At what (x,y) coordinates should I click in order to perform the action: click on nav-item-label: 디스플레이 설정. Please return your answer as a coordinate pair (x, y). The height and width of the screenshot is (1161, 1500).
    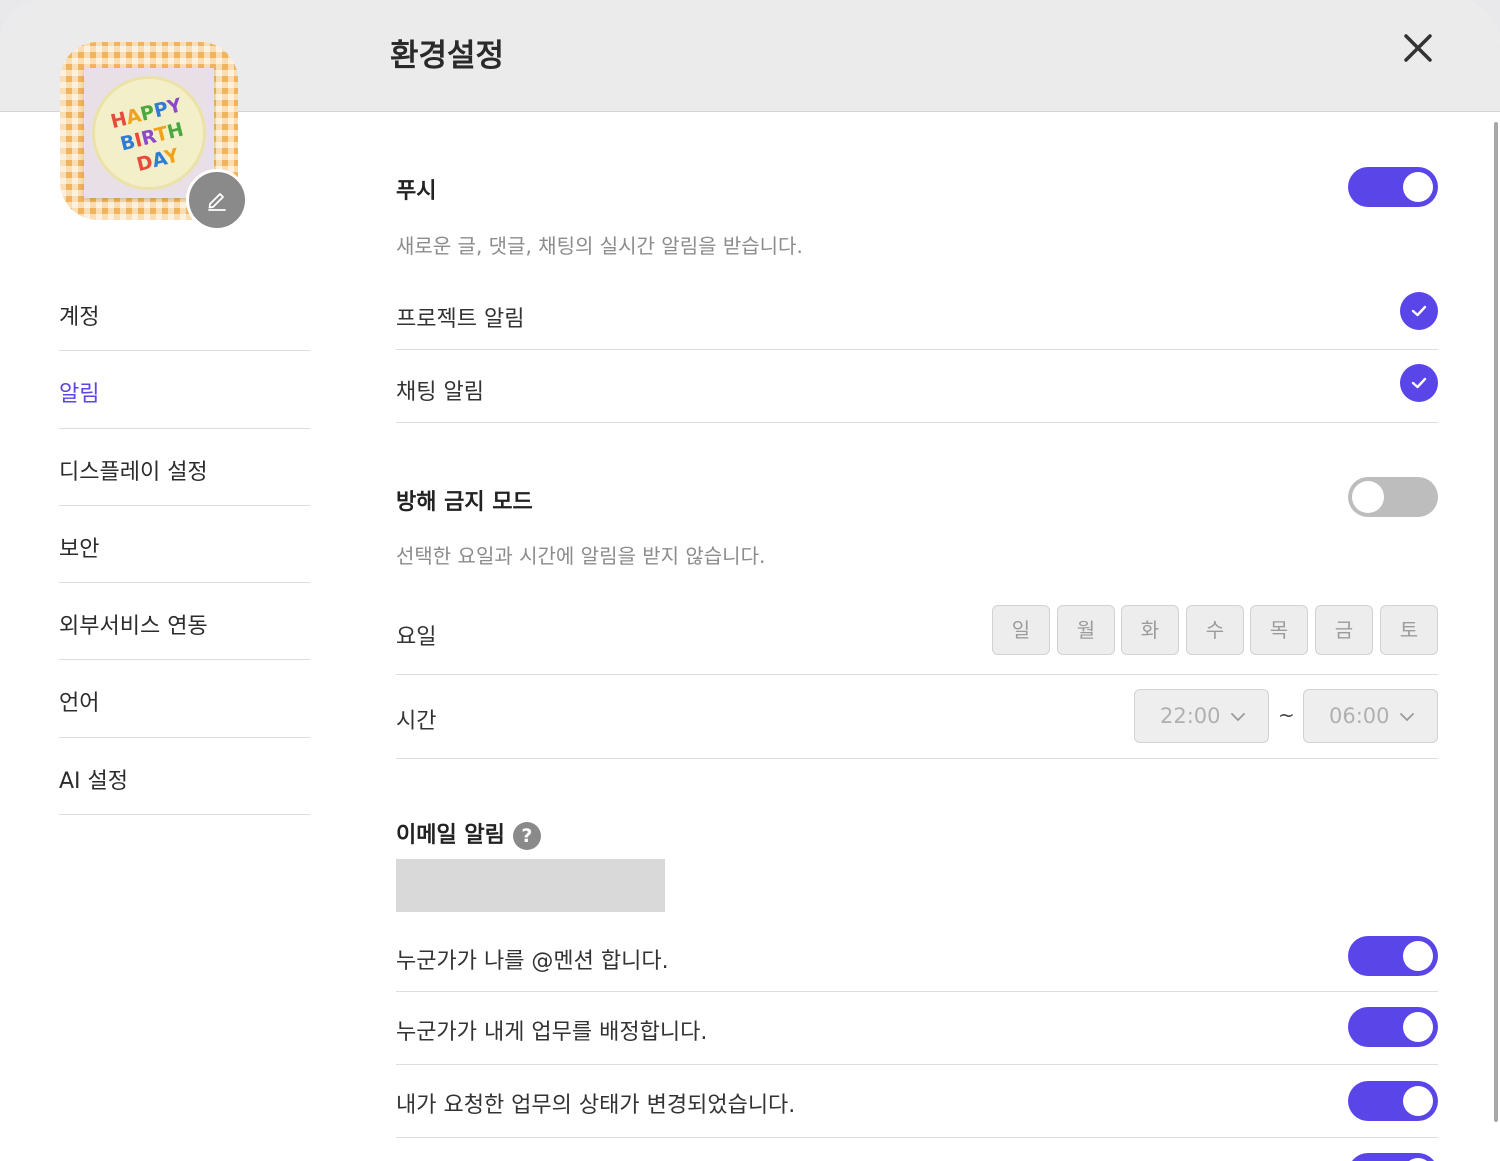
    Looking at the image, I should click on (133, 472).